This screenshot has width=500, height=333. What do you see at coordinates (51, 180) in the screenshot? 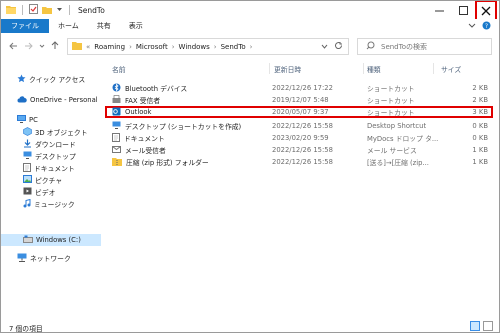
I see `sidebar-item-pictures: ピクチャ` at bounding box center [51, 180].